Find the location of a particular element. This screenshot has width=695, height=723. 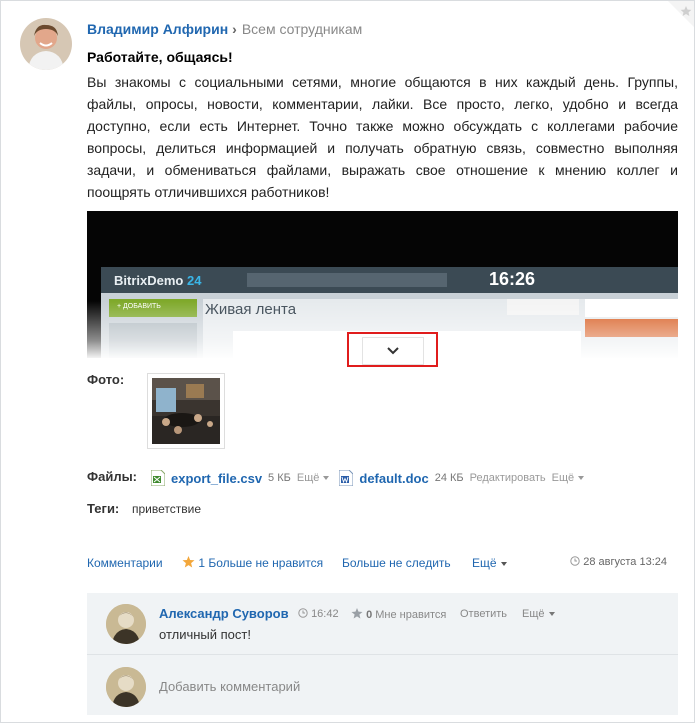

current-user-avatar is located at coordinates (126, 687).